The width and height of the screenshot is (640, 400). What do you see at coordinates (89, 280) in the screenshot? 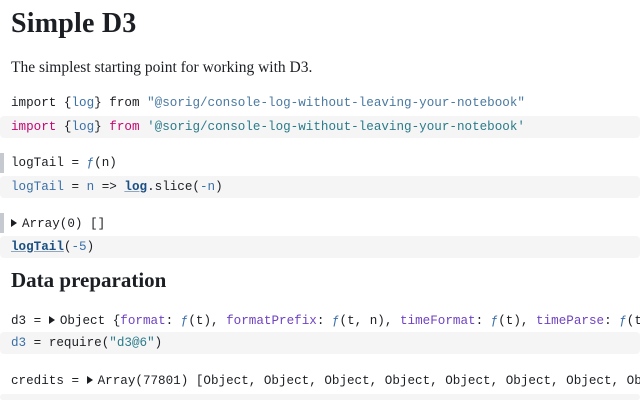
I see `section-heading: Data preparation` at bounding box center [89, 280].